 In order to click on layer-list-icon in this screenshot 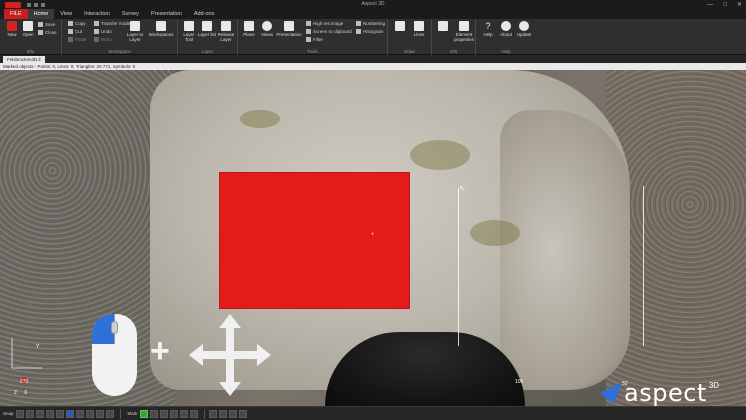, I will do `click(207, 26)`.